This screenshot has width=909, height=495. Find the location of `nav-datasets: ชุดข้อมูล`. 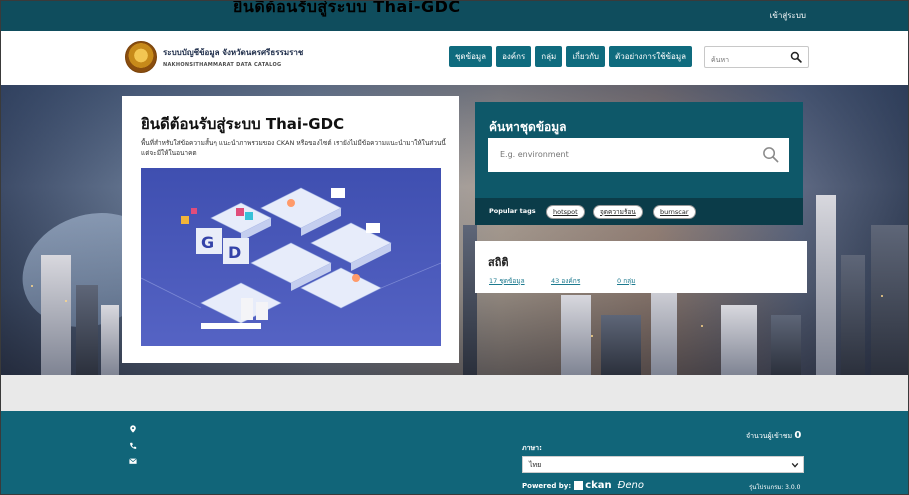

nav-datasets: ชุดข้อมูล is located at coordinates (471, 56).